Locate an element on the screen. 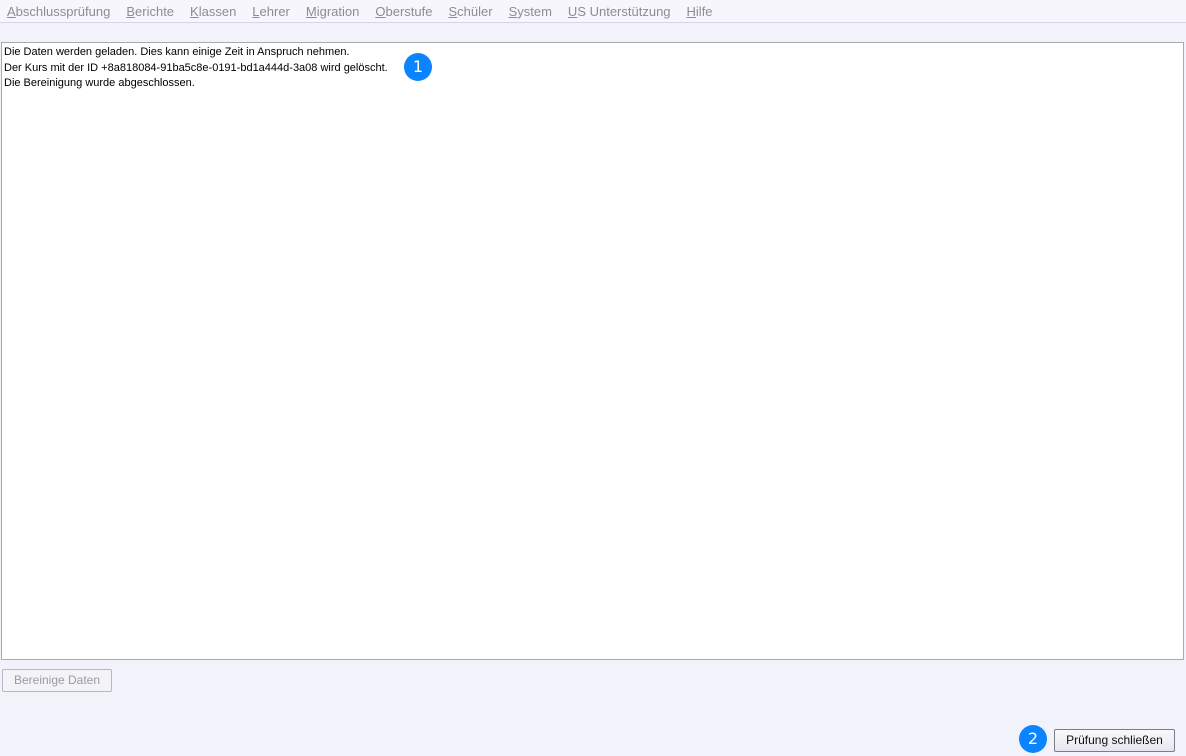 The height and width of the screenshot is (756, 1186). menu-item-hilfe: Hilfe is located at coordinates (700, 11).